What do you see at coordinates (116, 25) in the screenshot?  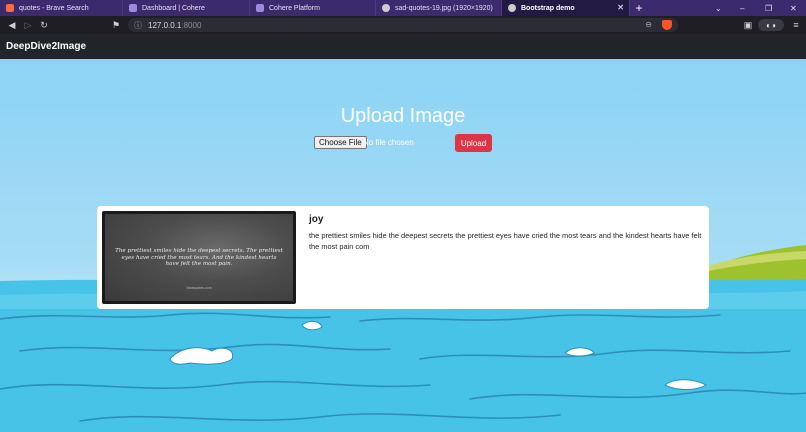 I see `bookmark-icon: ⚑` at bounding box center [116, 25].